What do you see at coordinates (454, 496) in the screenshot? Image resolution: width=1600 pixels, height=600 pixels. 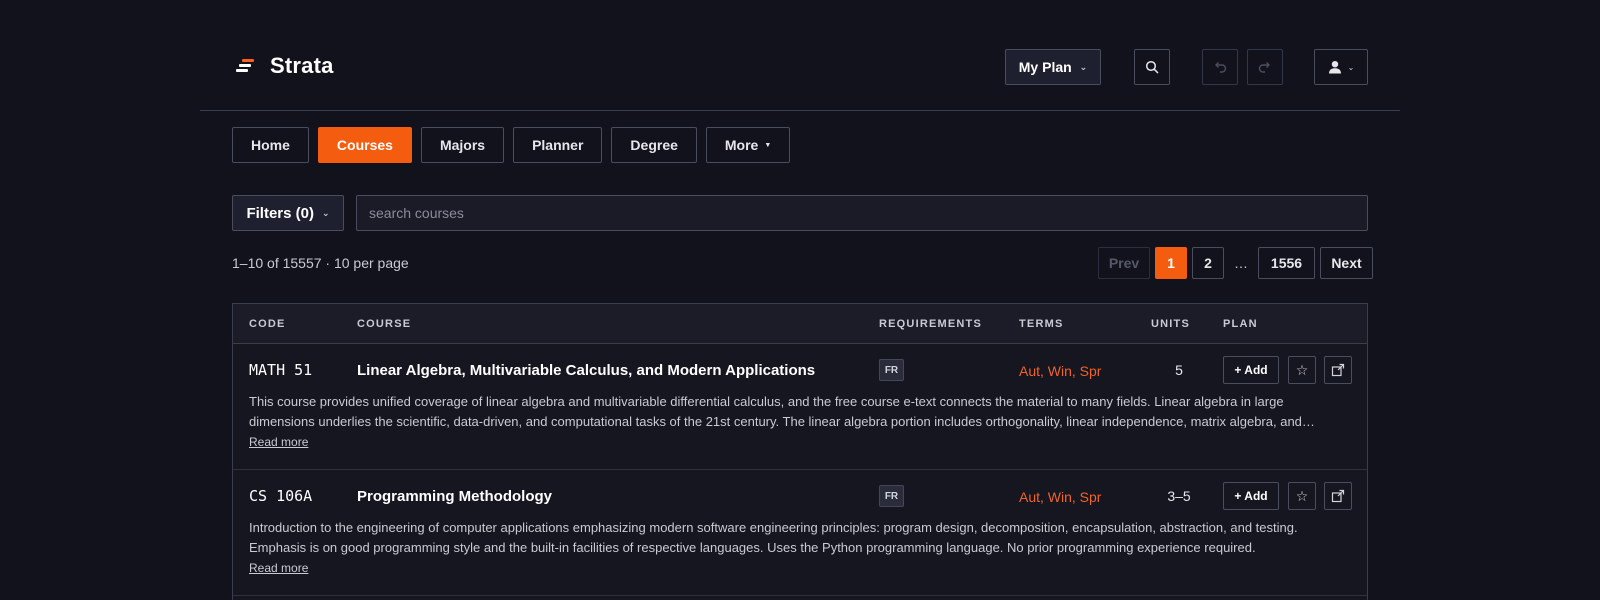 I see `course-title: Programming Methodology` at bounding box center [454, 496].